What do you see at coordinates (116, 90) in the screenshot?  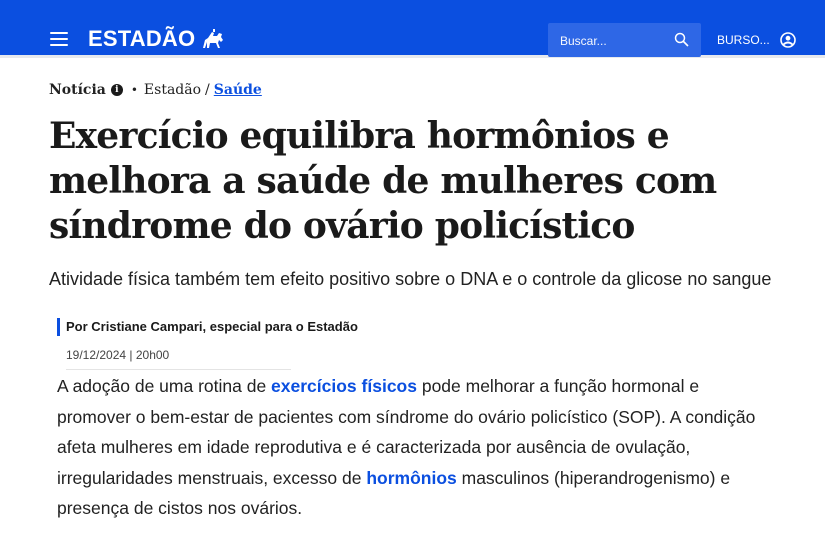 I see `info-icon: i` at bounding box center [116, 90].